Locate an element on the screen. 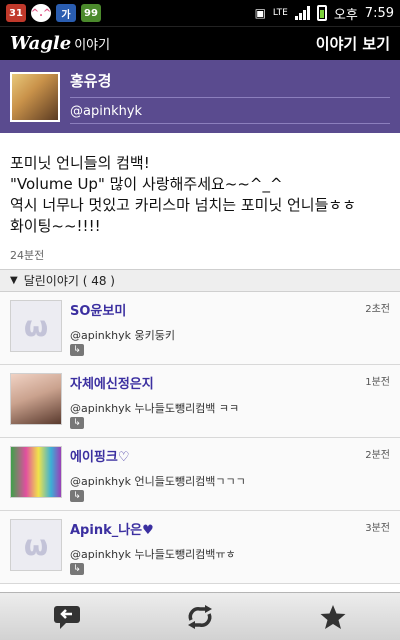 The width and height of the screenshot is (400, 640). favorite-button is located at coordinates (333, 616).